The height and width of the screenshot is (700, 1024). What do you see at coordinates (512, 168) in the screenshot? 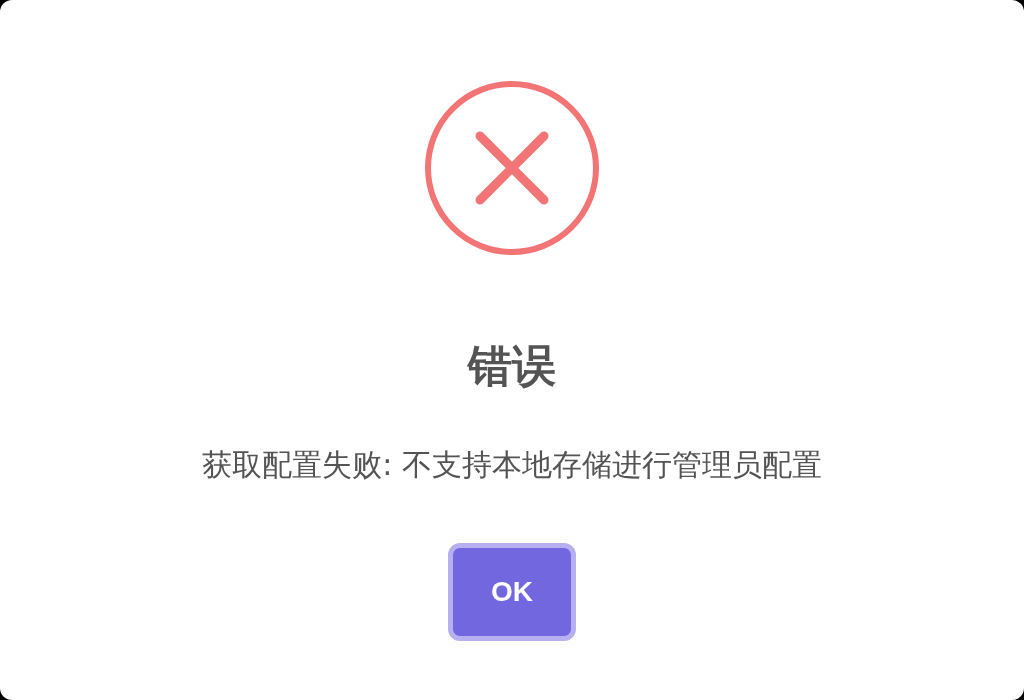
I see `error-x-icon` at bounding box center [512, 168].